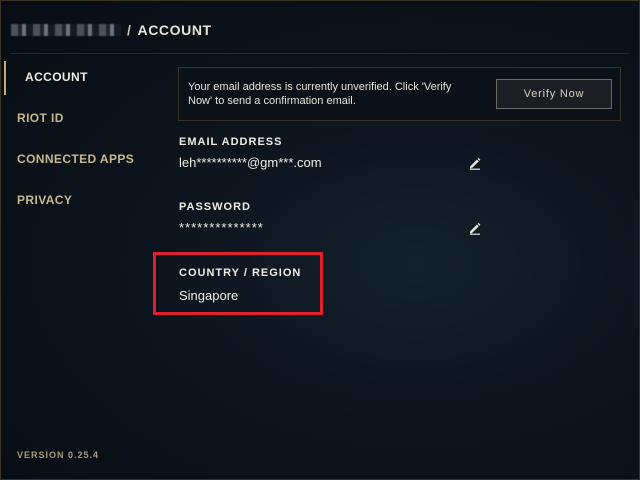  Describe the element at coordinates (174, 30) in the screenshot. I see `page-title: ACCOUNT` at that location.